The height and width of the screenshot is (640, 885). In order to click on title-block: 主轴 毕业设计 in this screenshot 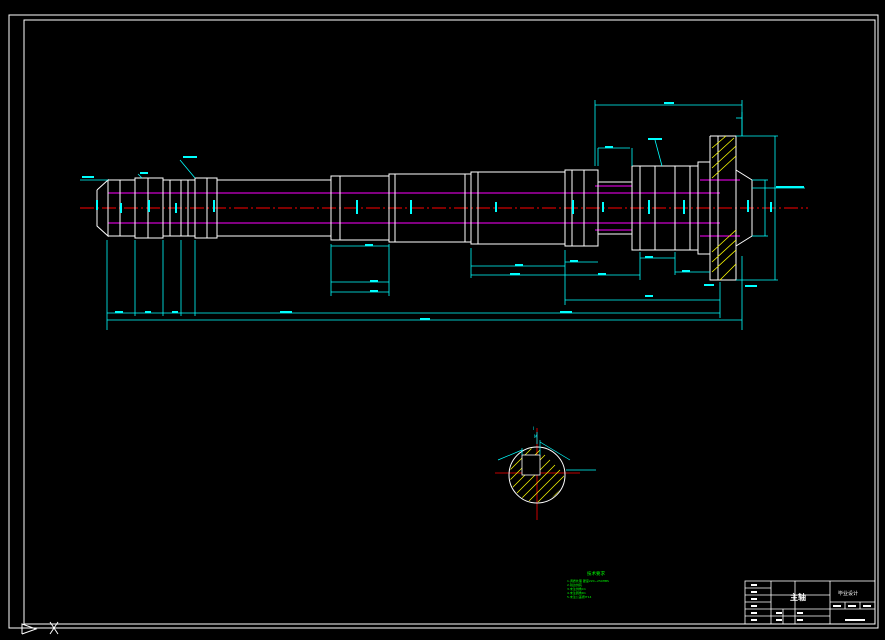, I will do `click(810, 602)`.